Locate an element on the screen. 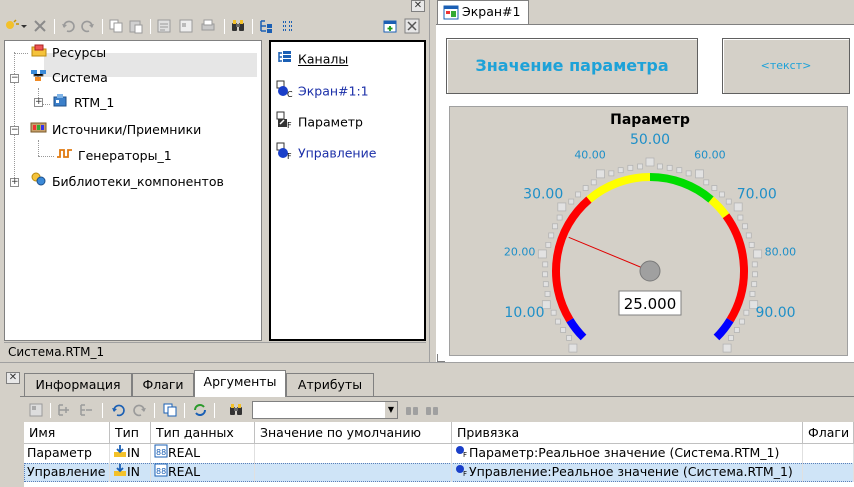  svg-text: F is located at coordinates (465, 473).